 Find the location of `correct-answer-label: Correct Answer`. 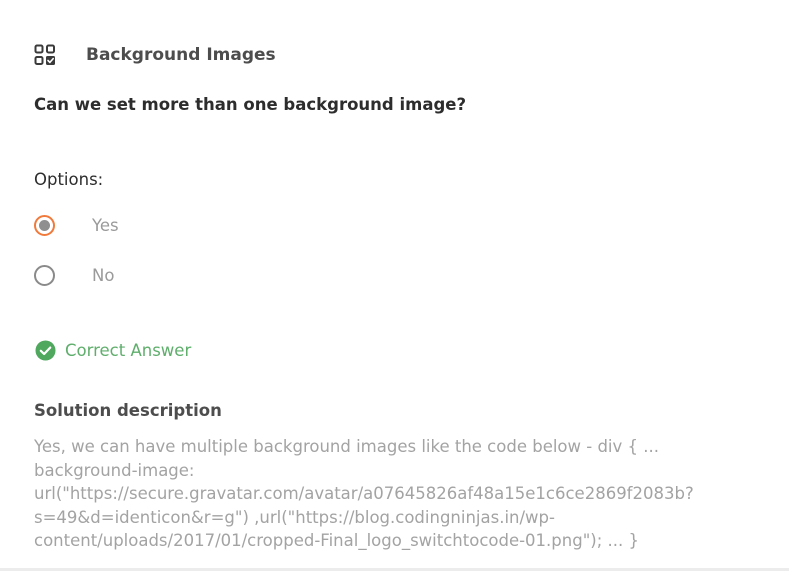

correct-answer-label: Correct Answer is located at coordinates (128, 350).